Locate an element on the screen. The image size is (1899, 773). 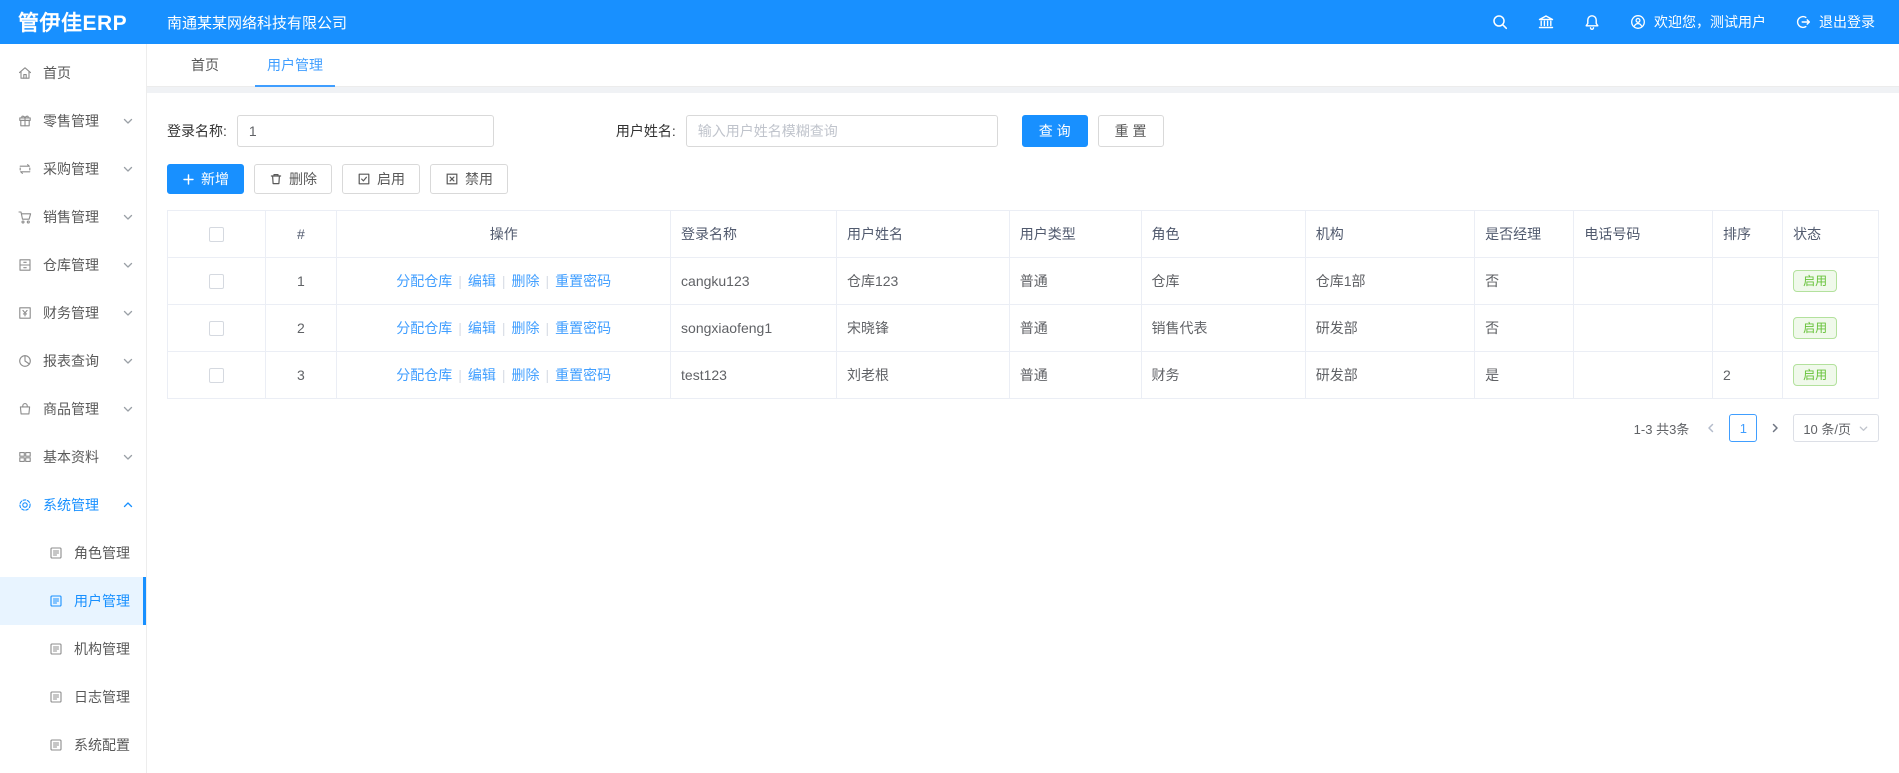
cell-sort is located at coordinates (1747, 281).